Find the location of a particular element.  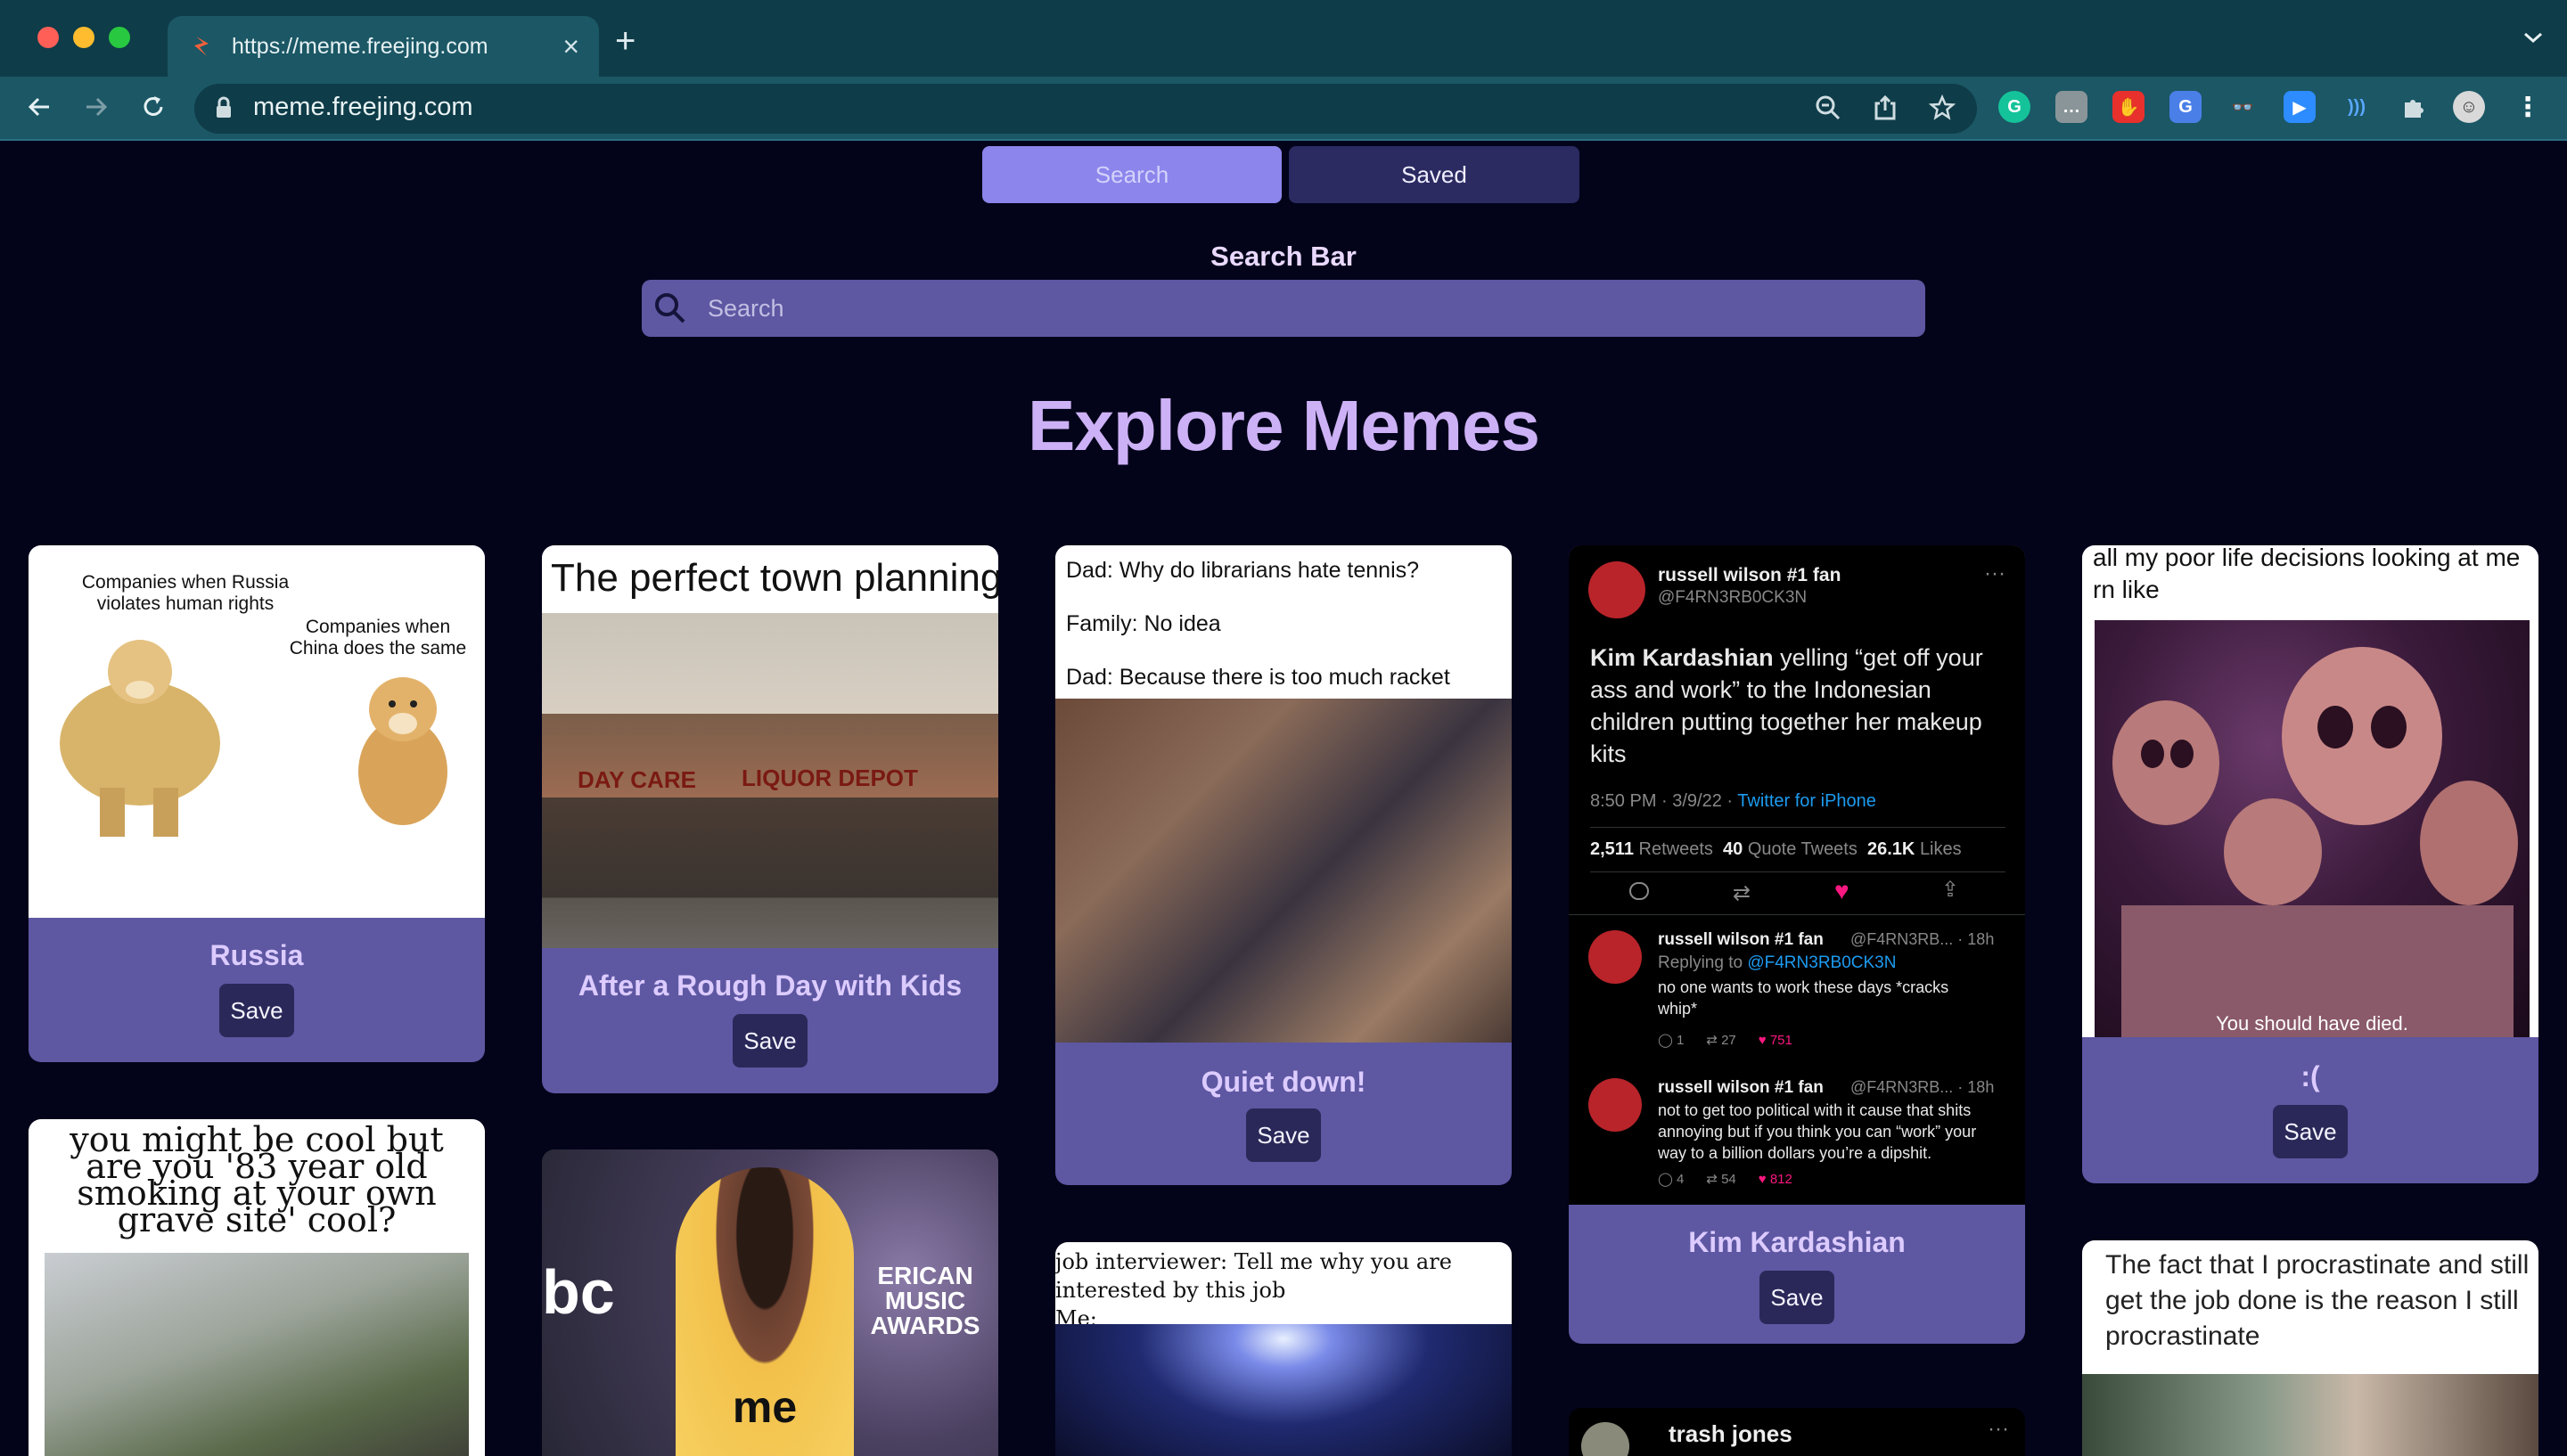

reaction-photo is located at coordinates (2310, 1415).